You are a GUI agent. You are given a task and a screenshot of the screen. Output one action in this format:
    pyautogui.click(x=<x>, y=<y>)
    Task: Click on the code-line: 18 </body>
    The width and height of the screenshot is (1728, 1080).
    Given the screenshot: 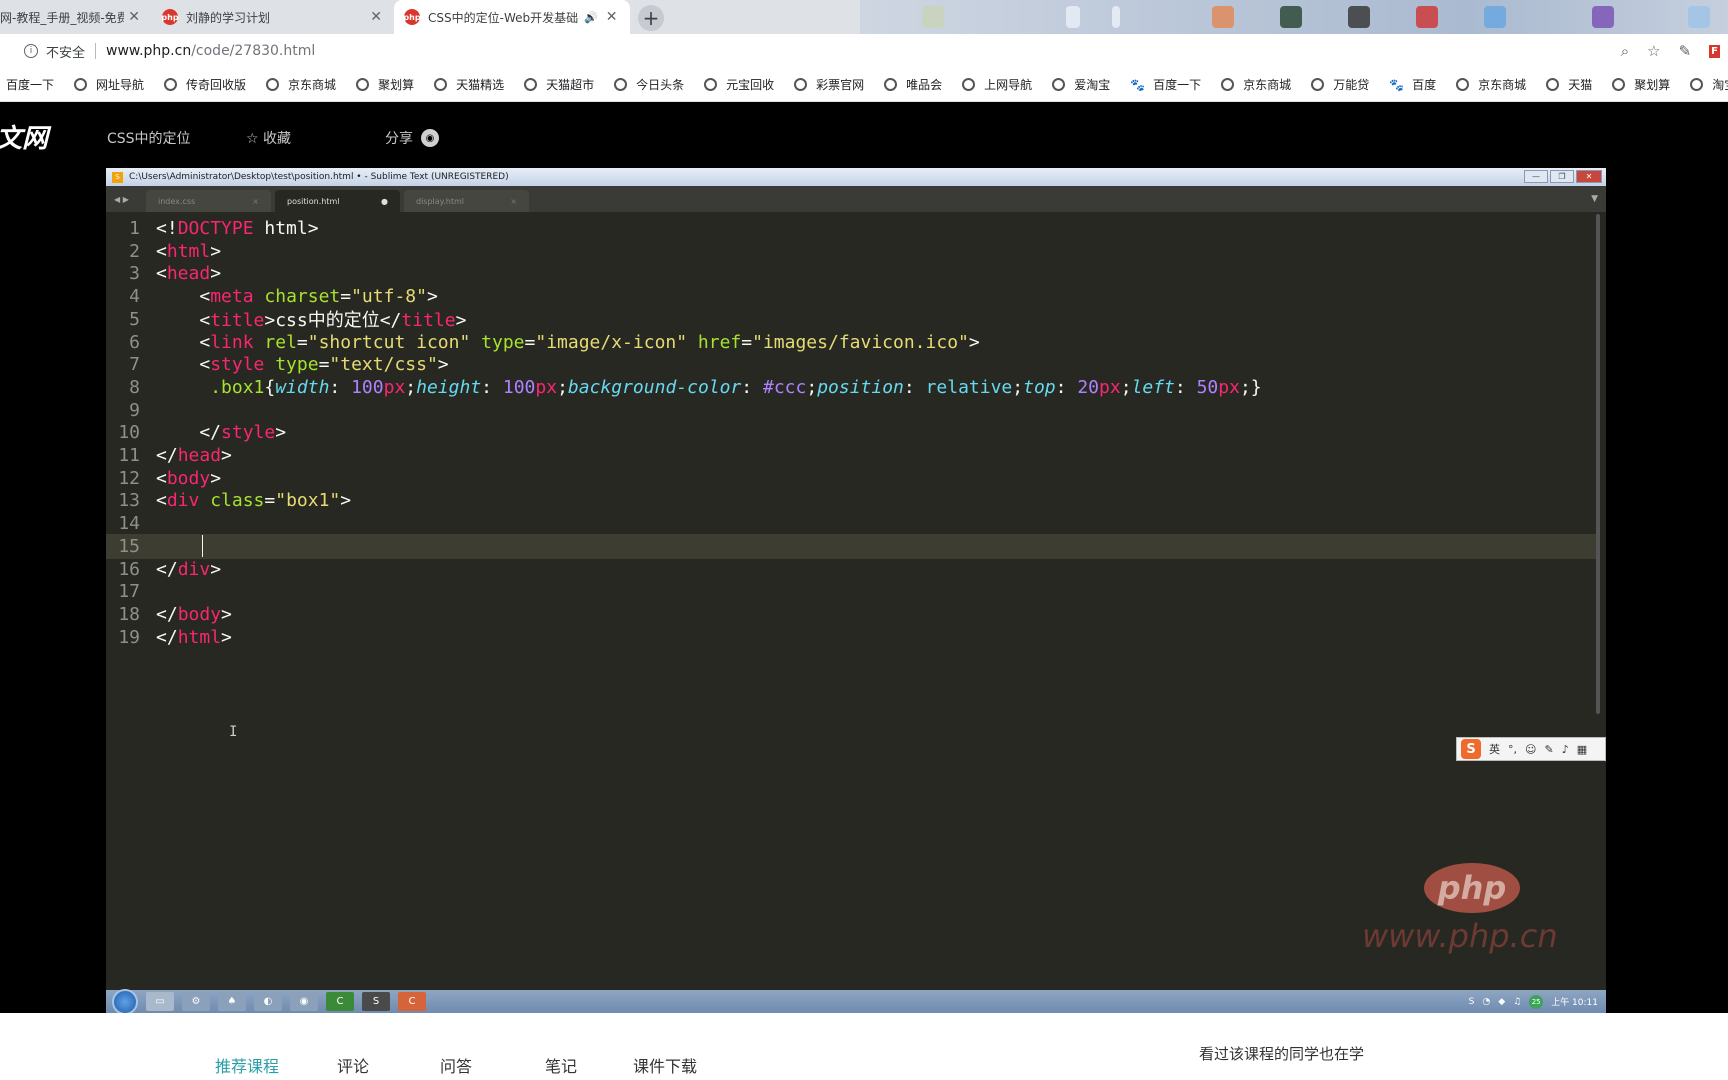 What is the action you would take?
    pyautogui.click(x=851, y=614)
    